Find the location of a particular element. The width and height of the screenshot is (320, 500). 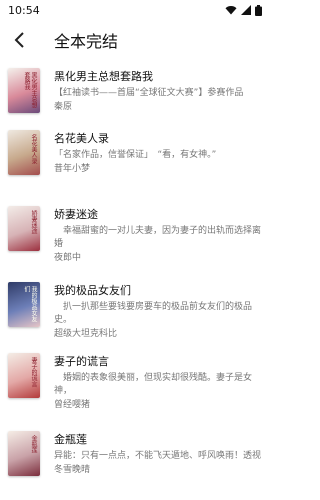

cover-title-text: 金瓶莲 is located at coordinates (33, 444).